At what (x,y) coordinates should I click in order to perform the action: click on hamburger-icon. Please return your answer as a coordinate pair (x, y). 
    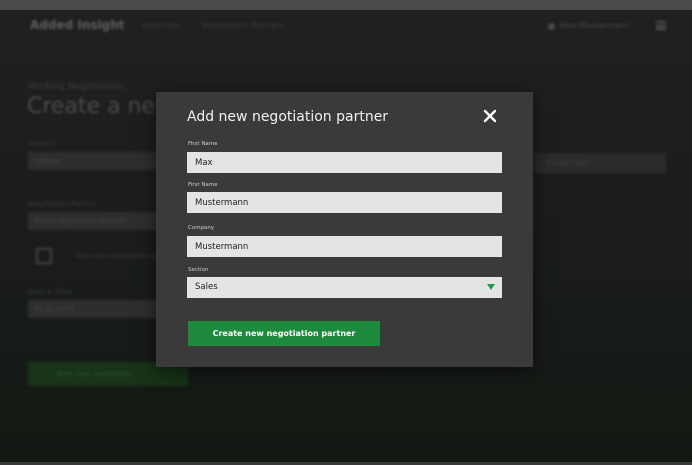
    Looking at the image, I should click on (661, 25).